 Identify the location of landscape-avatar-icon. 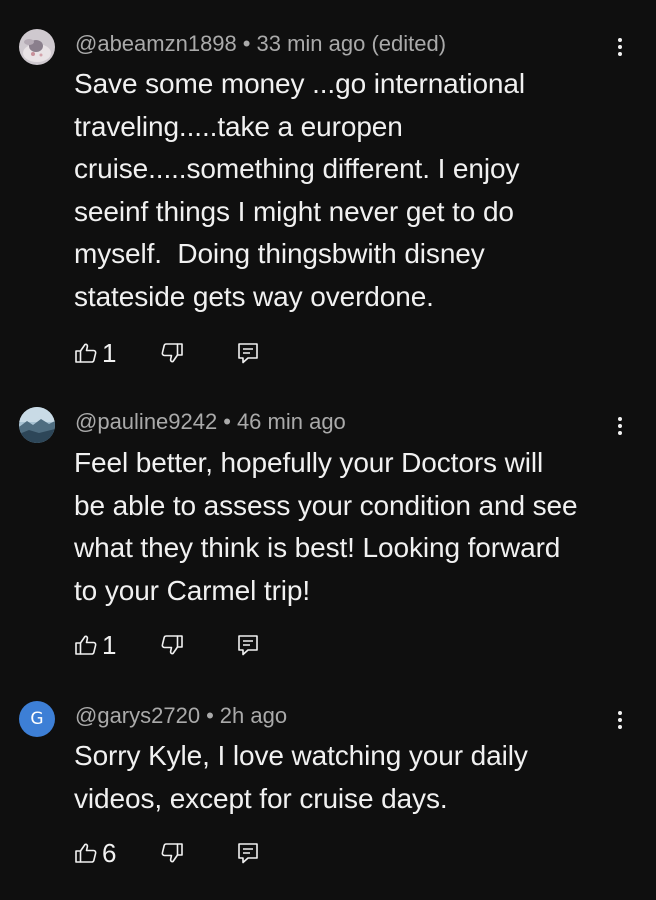
(37, 425).